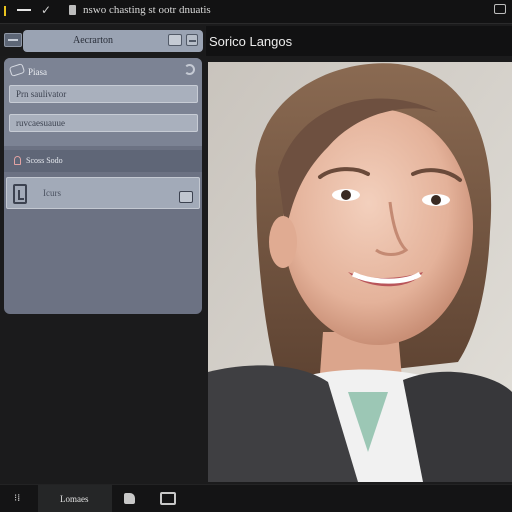  I want to click on panel-header-label: Piasa, so click(37, 72).